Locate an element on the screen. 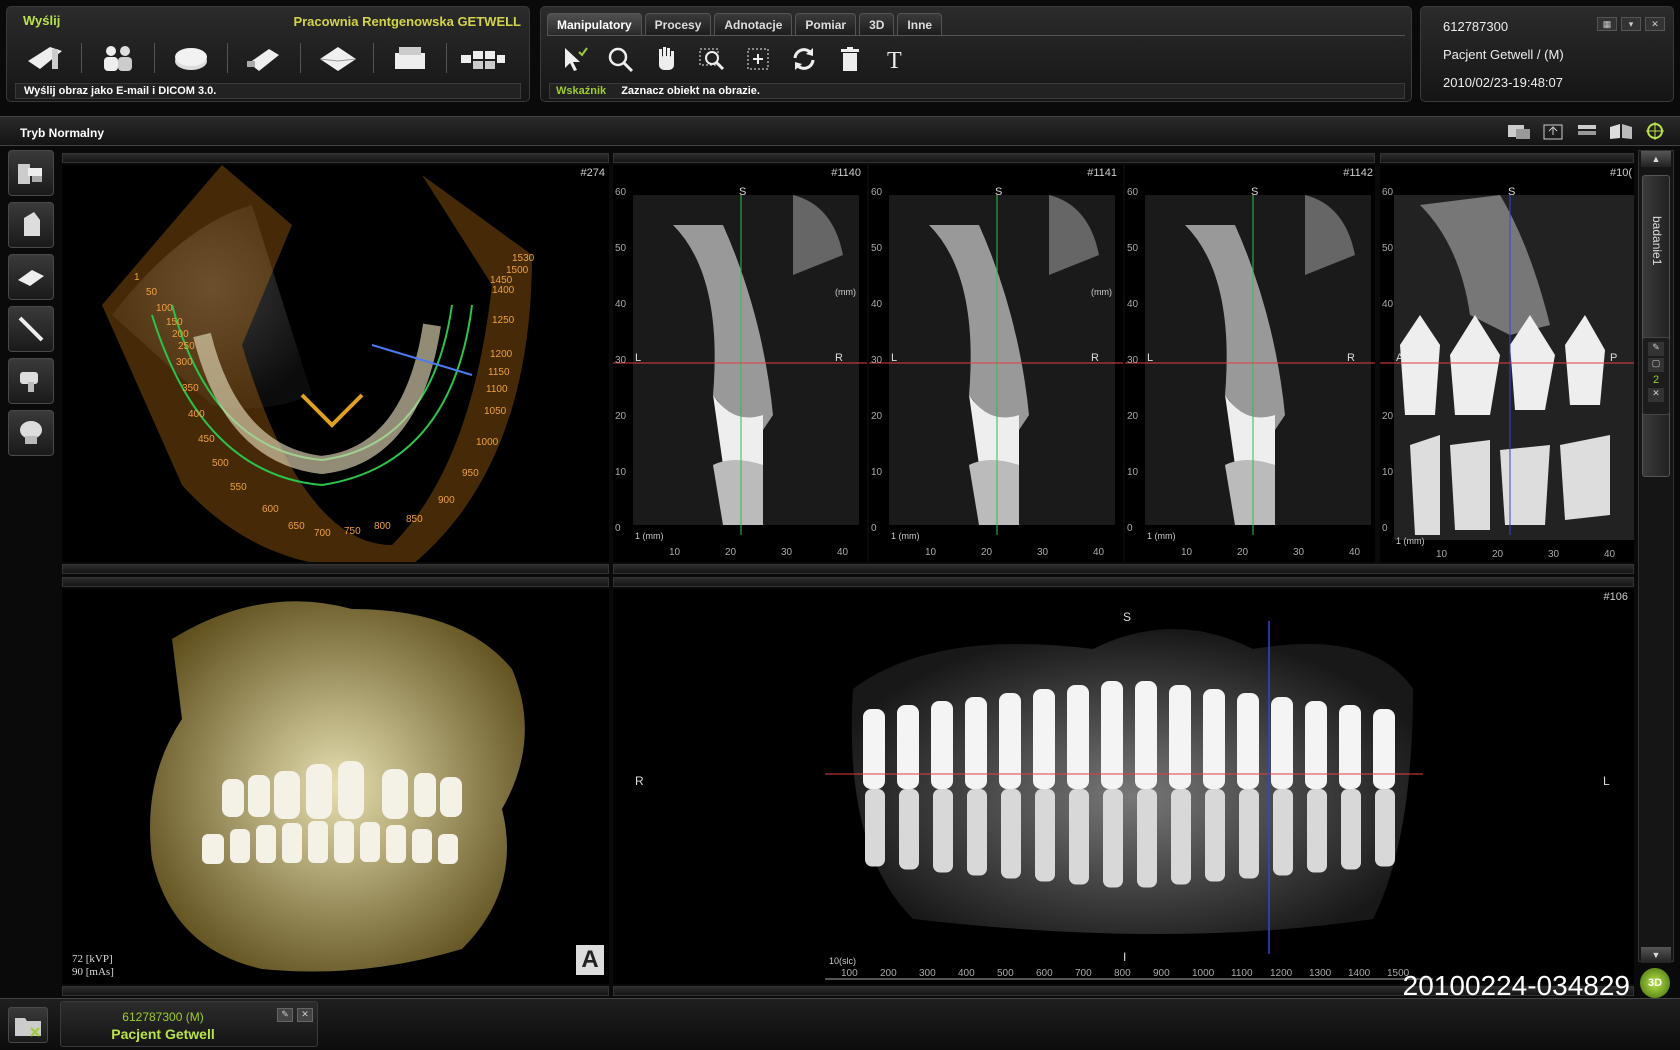 Image resolution: width=1680 pixels, height=1050 pixels. study-id-overlay: 20100224-034829 is located at coordinates (1516, 985).